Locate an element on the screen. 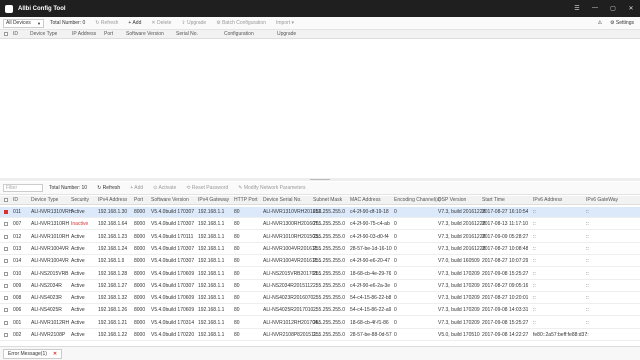 This screenshot has height=360, width=640. col-ipv4-address: IPv4 Address is located at coordinates (112, 200).